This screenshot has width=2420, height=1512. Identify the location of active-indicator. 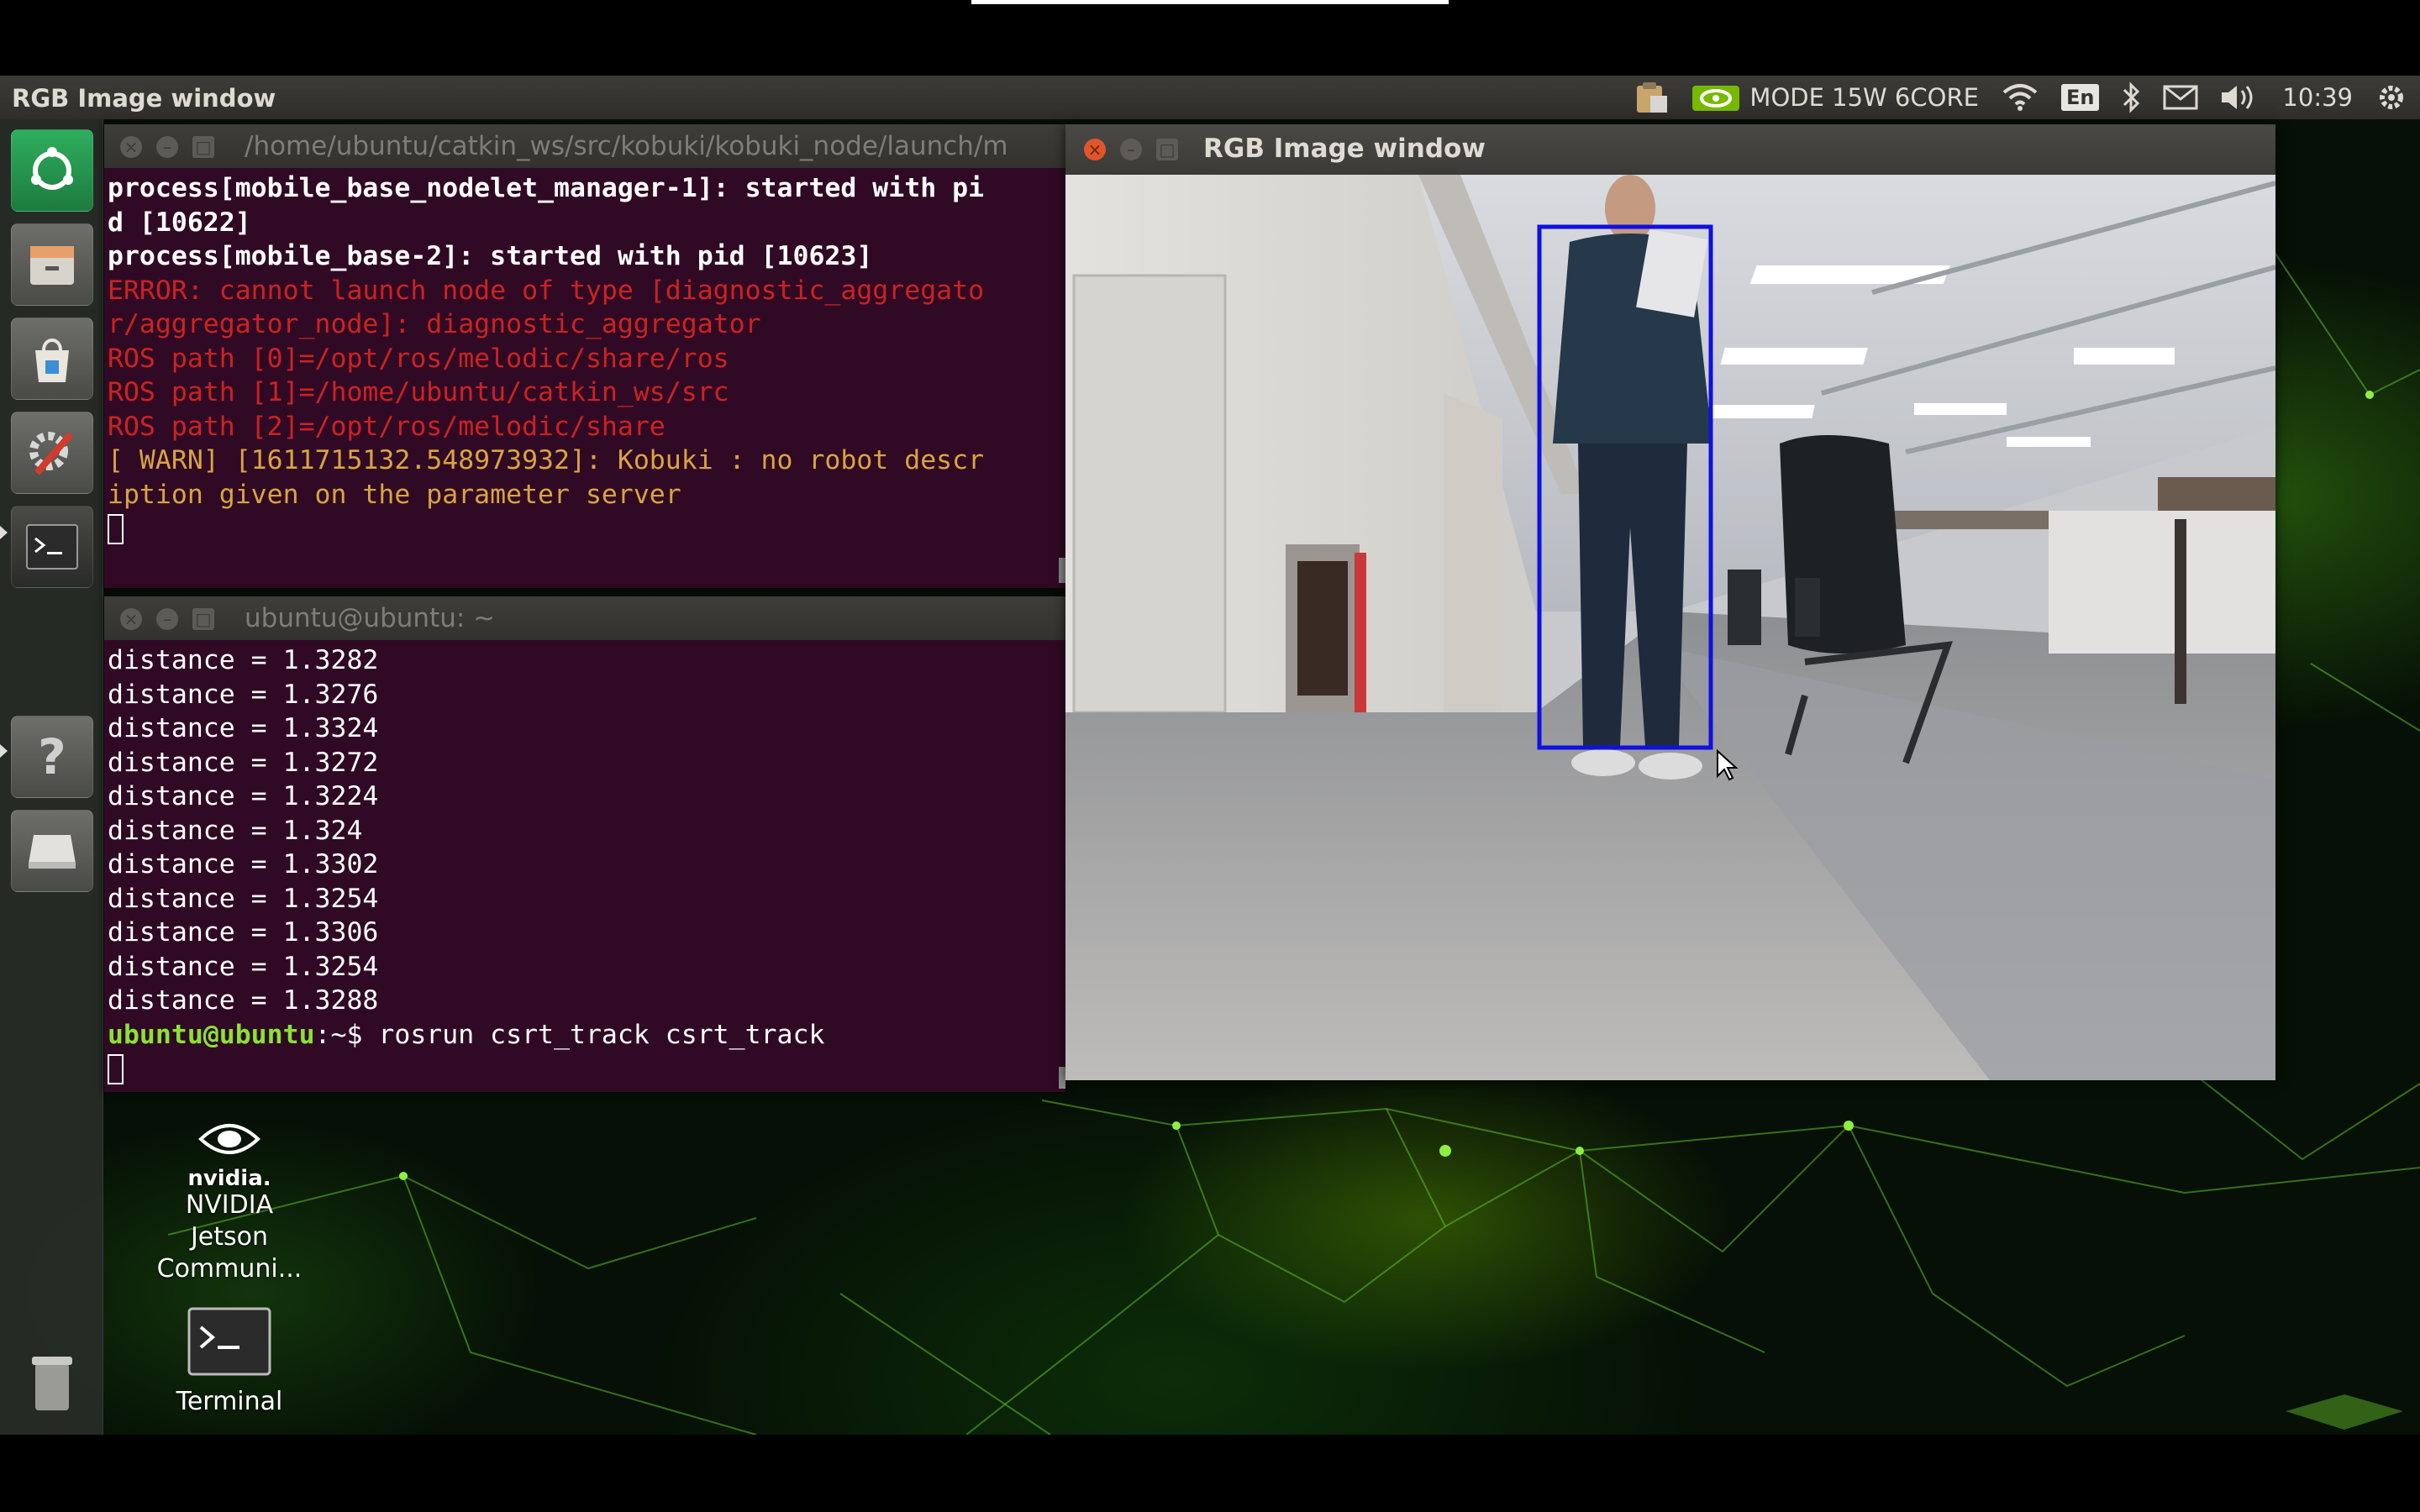
(4, 532).